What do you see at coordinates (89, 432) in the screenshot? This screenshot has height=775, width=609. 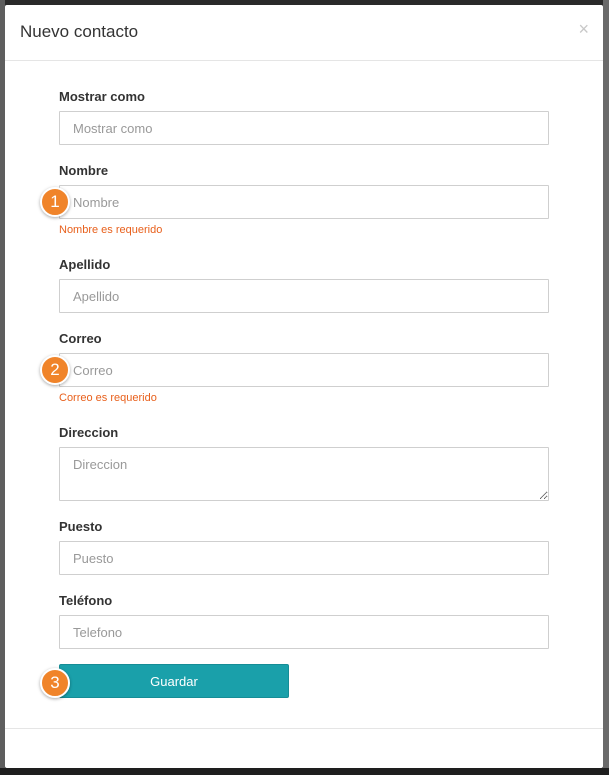 I see `address-label: Direccion` at bounding box center [89, 432].